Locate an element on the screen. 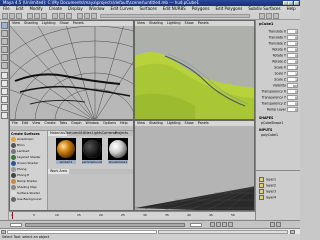 Image resolution: width=320 pixels, height=240 pixels. select-hierarchy-icon is located at coordinates (30, 16).